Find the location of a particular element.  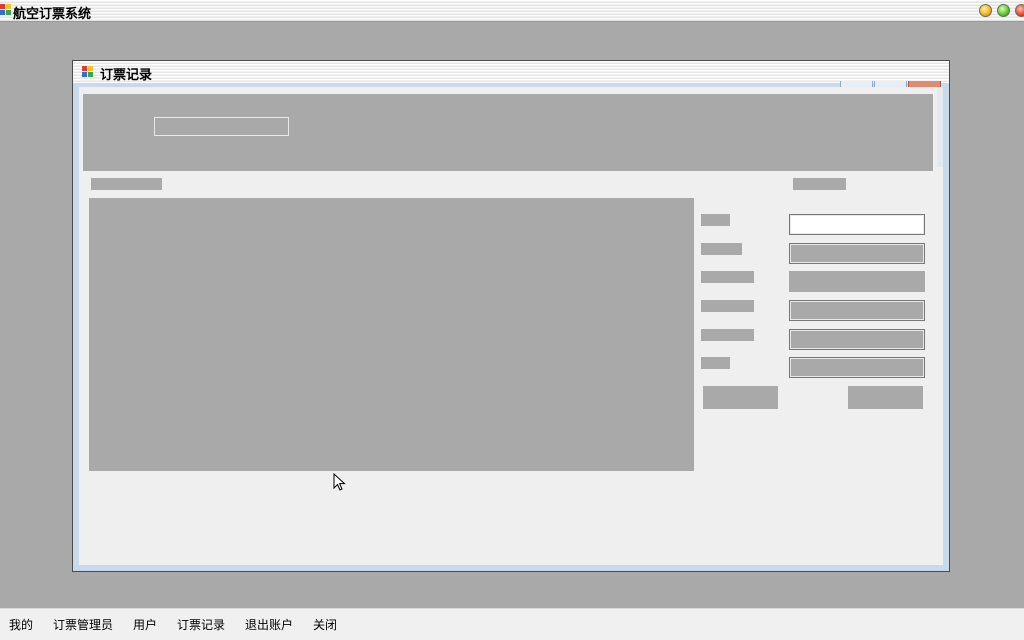

menu-item-booking-admin: 订票管理员 is located at coordinates (83, 624).